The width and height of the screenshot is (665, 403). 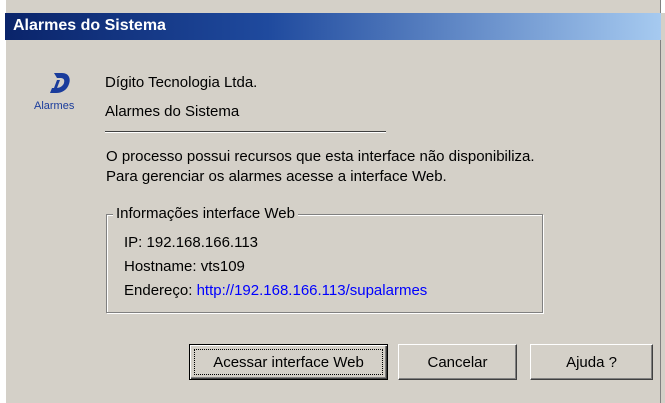 I want to click on window-title: Alarmes do Sistema, so click(x=89, y=25).